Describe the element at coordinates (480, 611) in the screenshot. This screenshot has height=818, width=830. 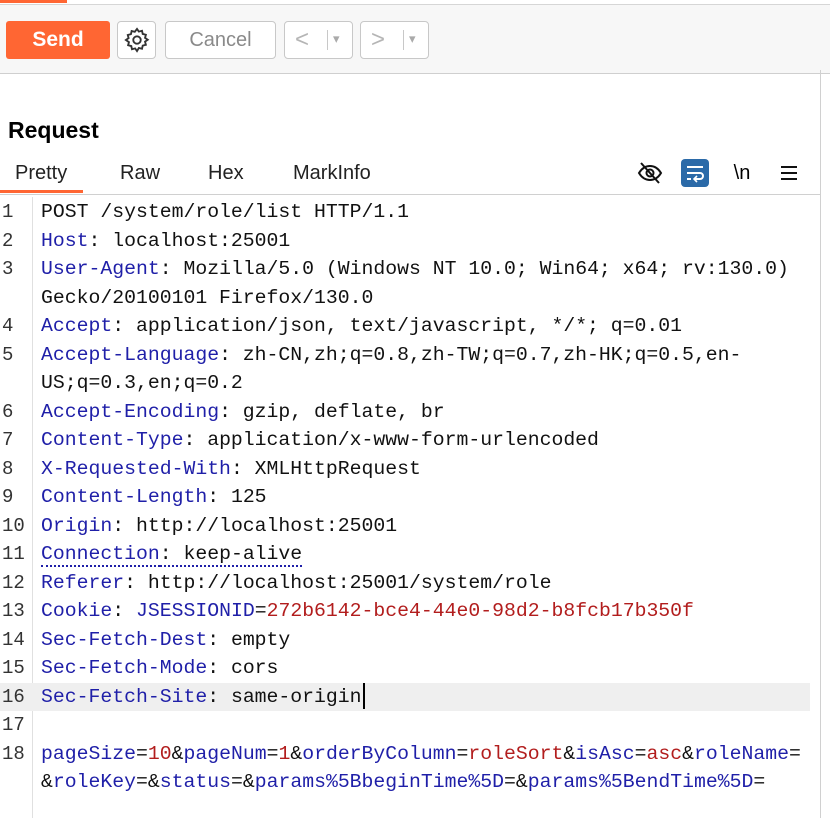
I see `token-value: 272b6142-bce4-44e0-98d2-b8fcb17b350f` at that location.